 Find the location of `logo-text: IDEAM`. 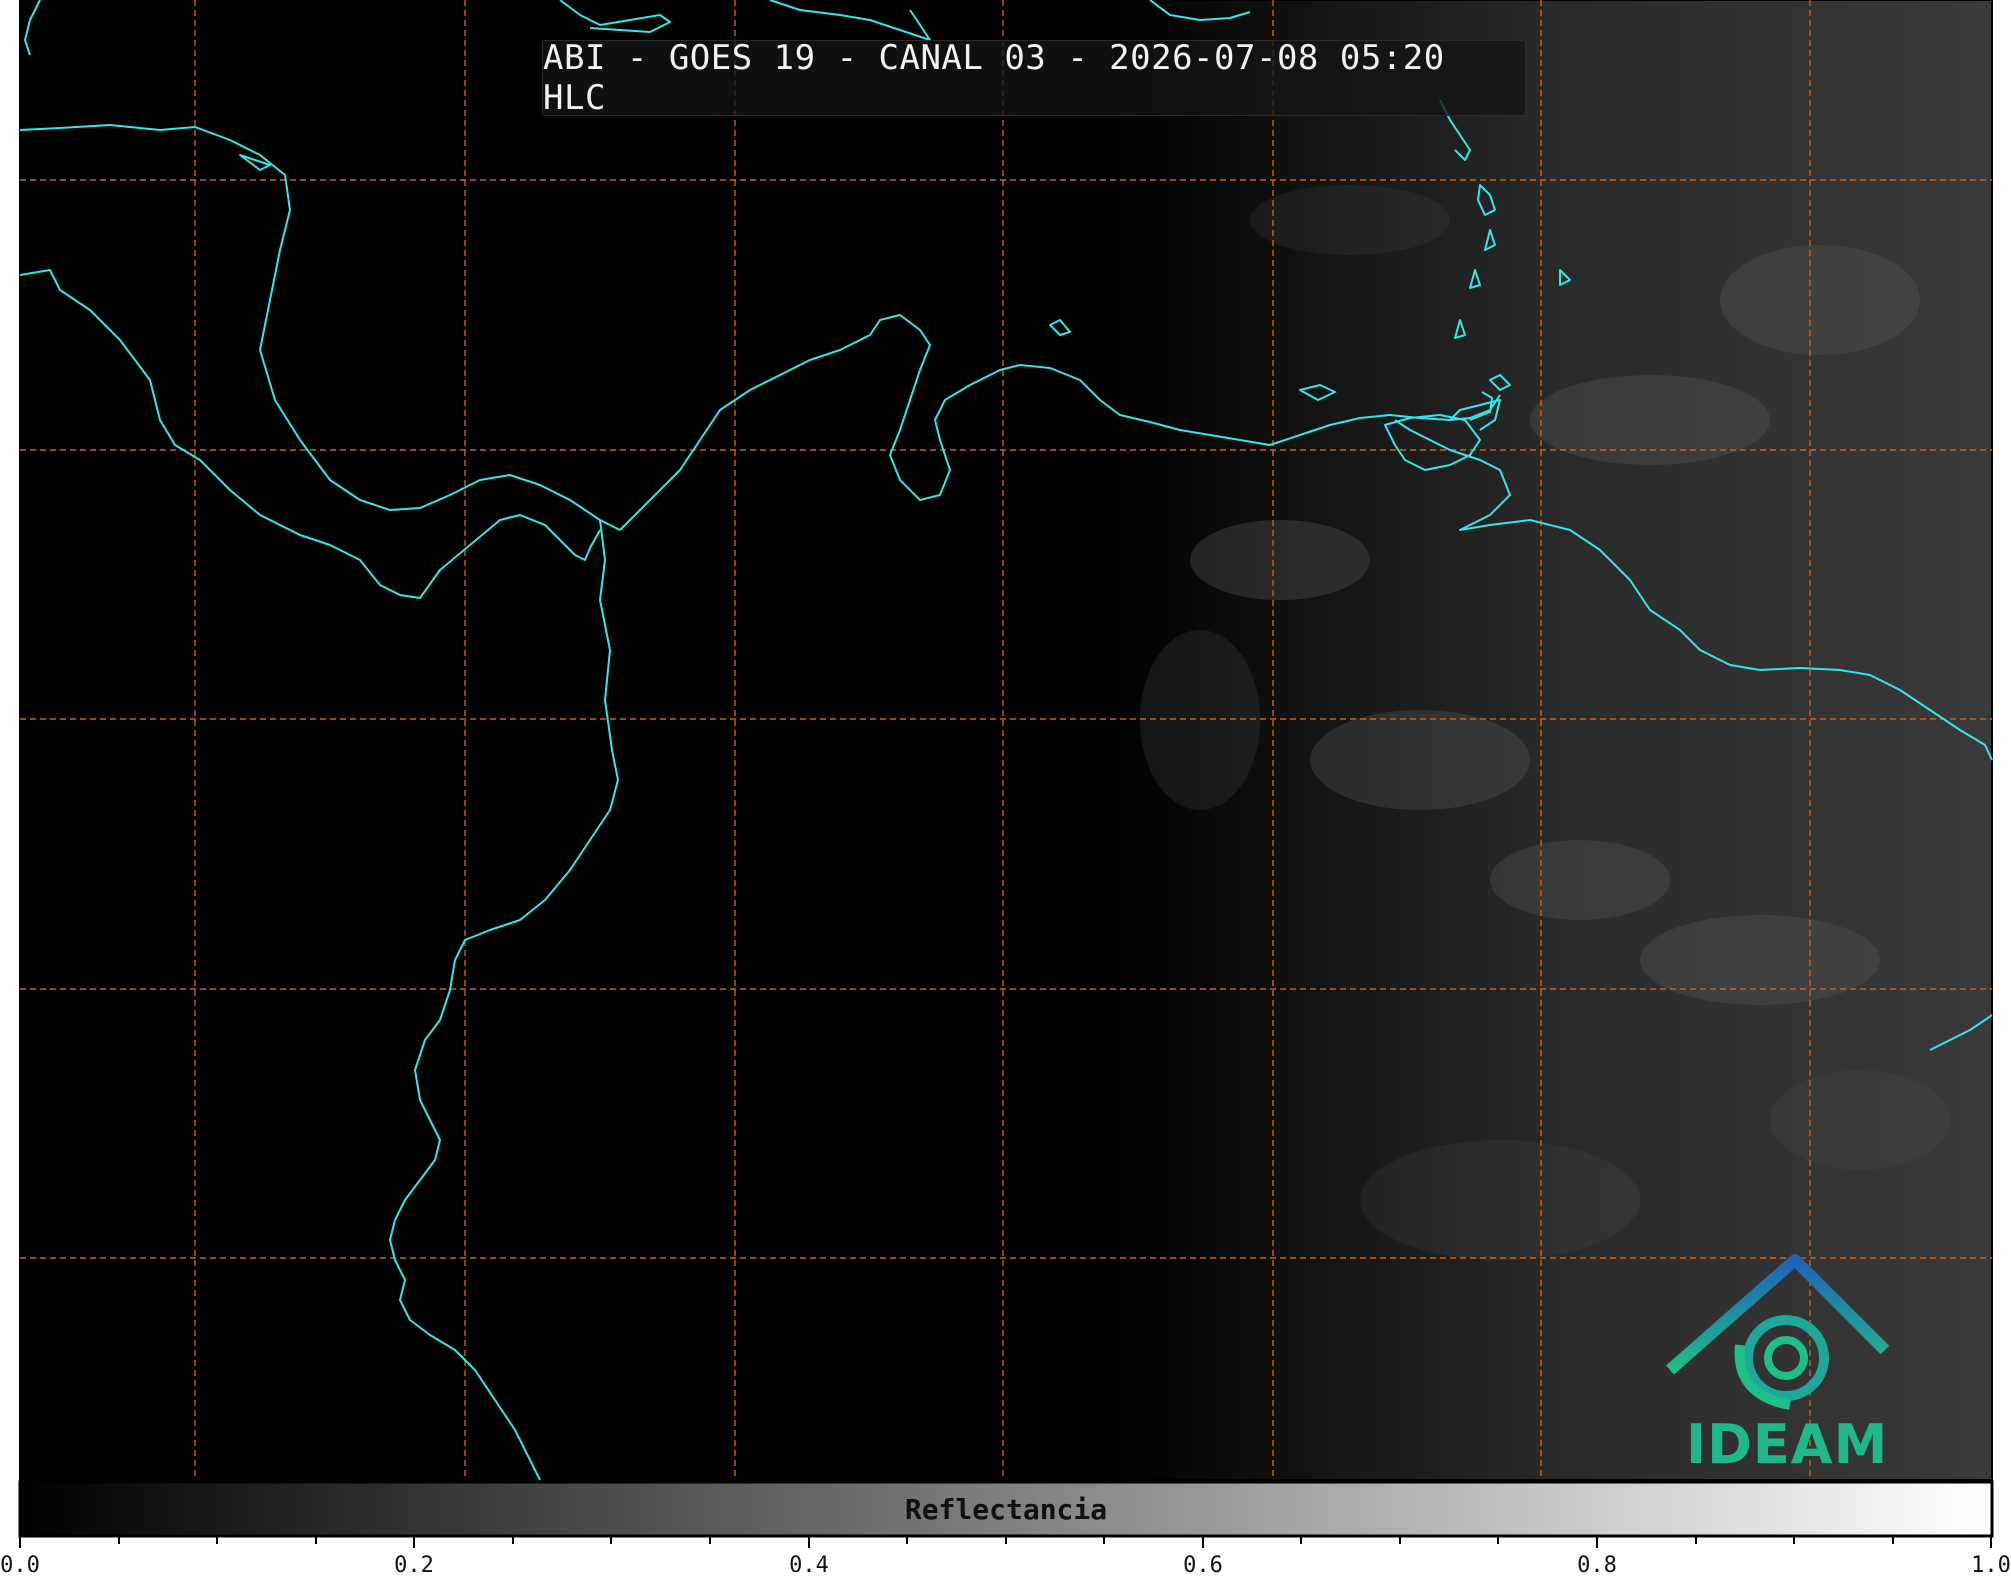

logo-text: IDEAM is located at coordinates (1787, 1444).